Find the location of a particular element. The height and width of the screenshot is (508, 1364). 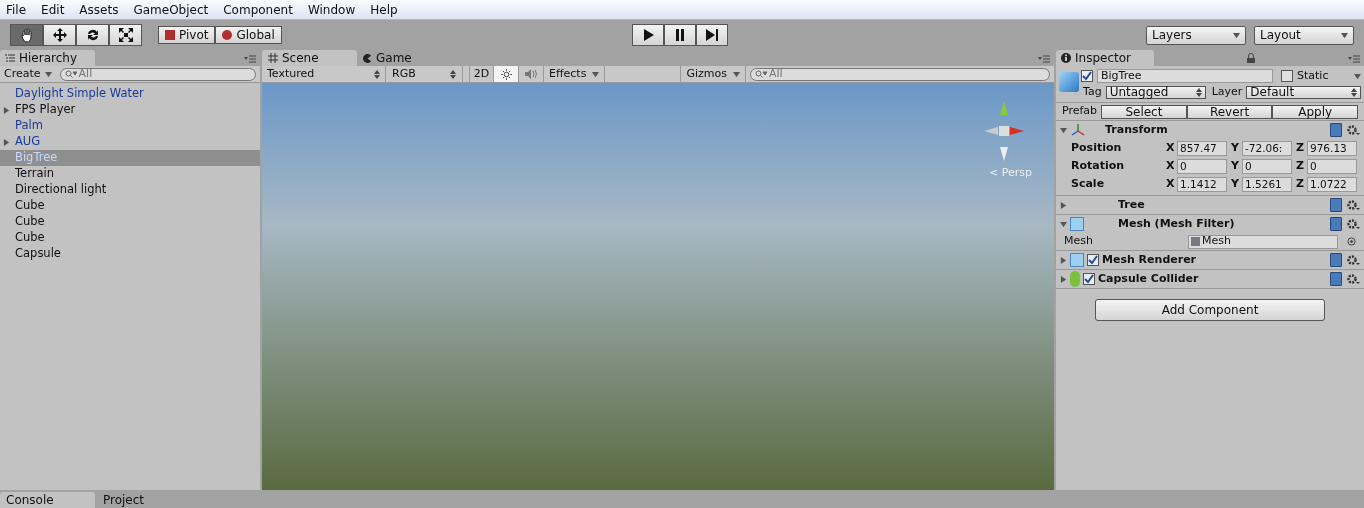

number-field: 1.1412 is located at coordinates (1202, 184).